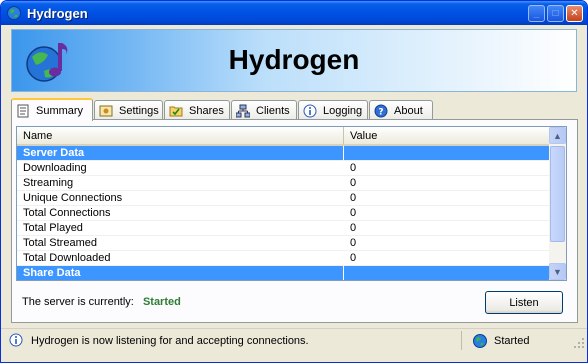 Image resolution: width=588 pixels, height=363 pixels. I want to click on close-button: ✕, so click(574, 13).